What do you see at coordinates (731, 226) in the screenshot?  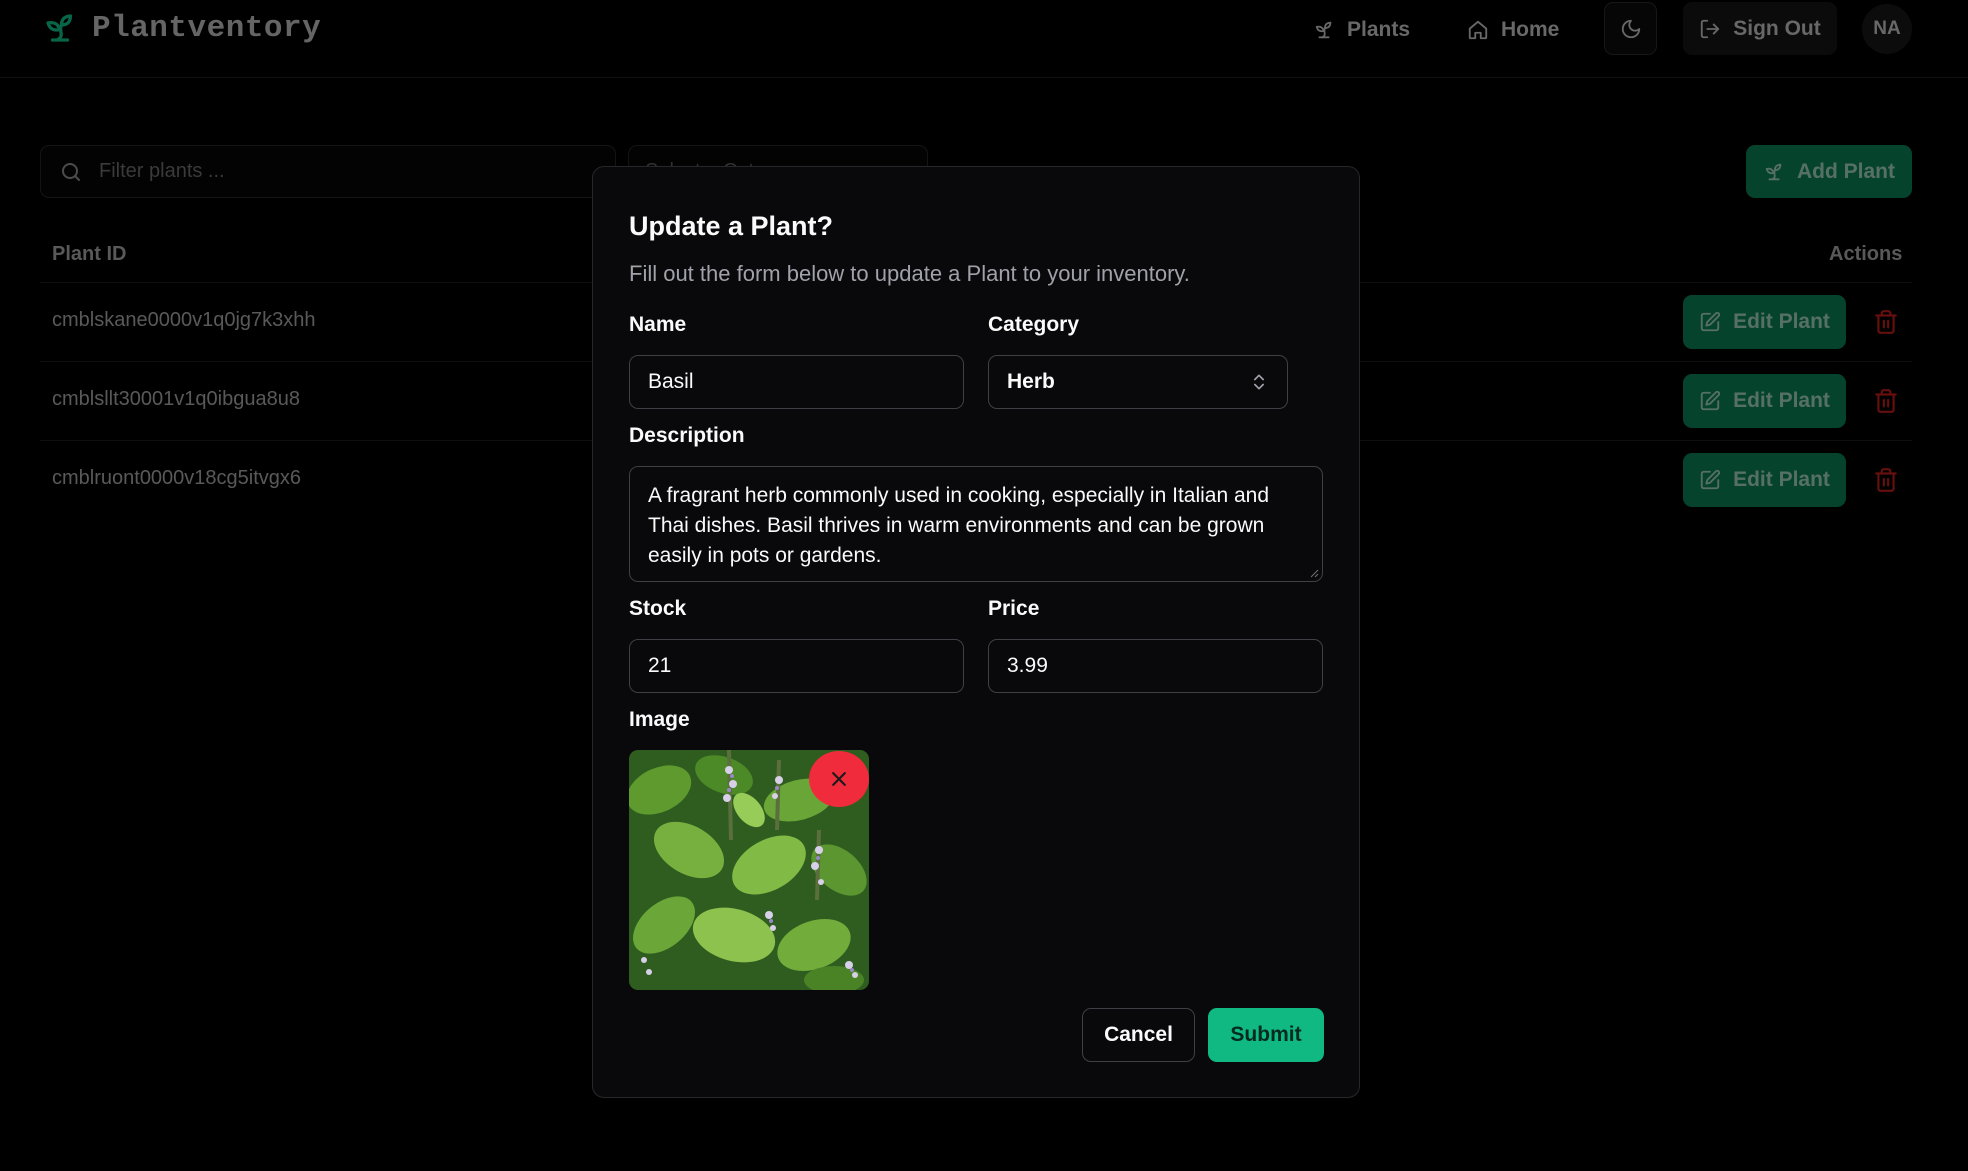 I see `dialog-title: Update a Plant?` at bounding box center [731, 226].